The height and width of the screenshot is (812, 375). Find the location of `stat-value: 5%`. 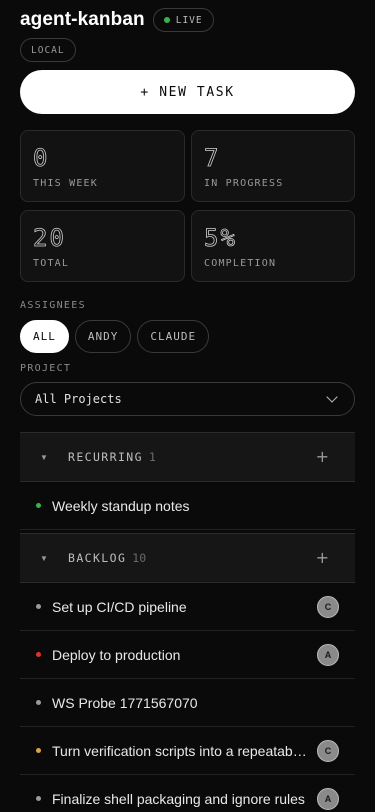

stat-value: 5% is located at coordinates (220, 238).